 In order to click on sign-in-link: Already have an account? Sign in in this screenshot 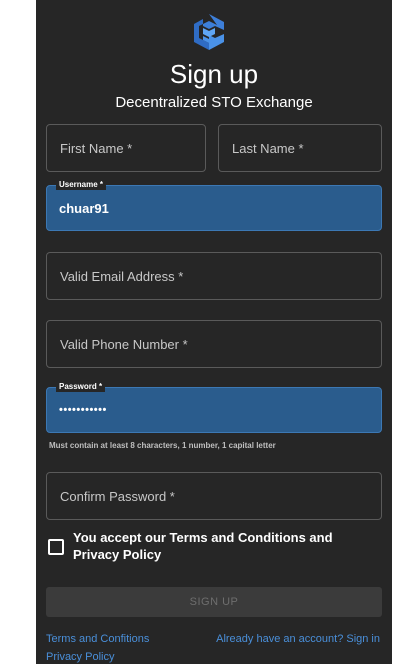, I will do `click(298, 639)`.